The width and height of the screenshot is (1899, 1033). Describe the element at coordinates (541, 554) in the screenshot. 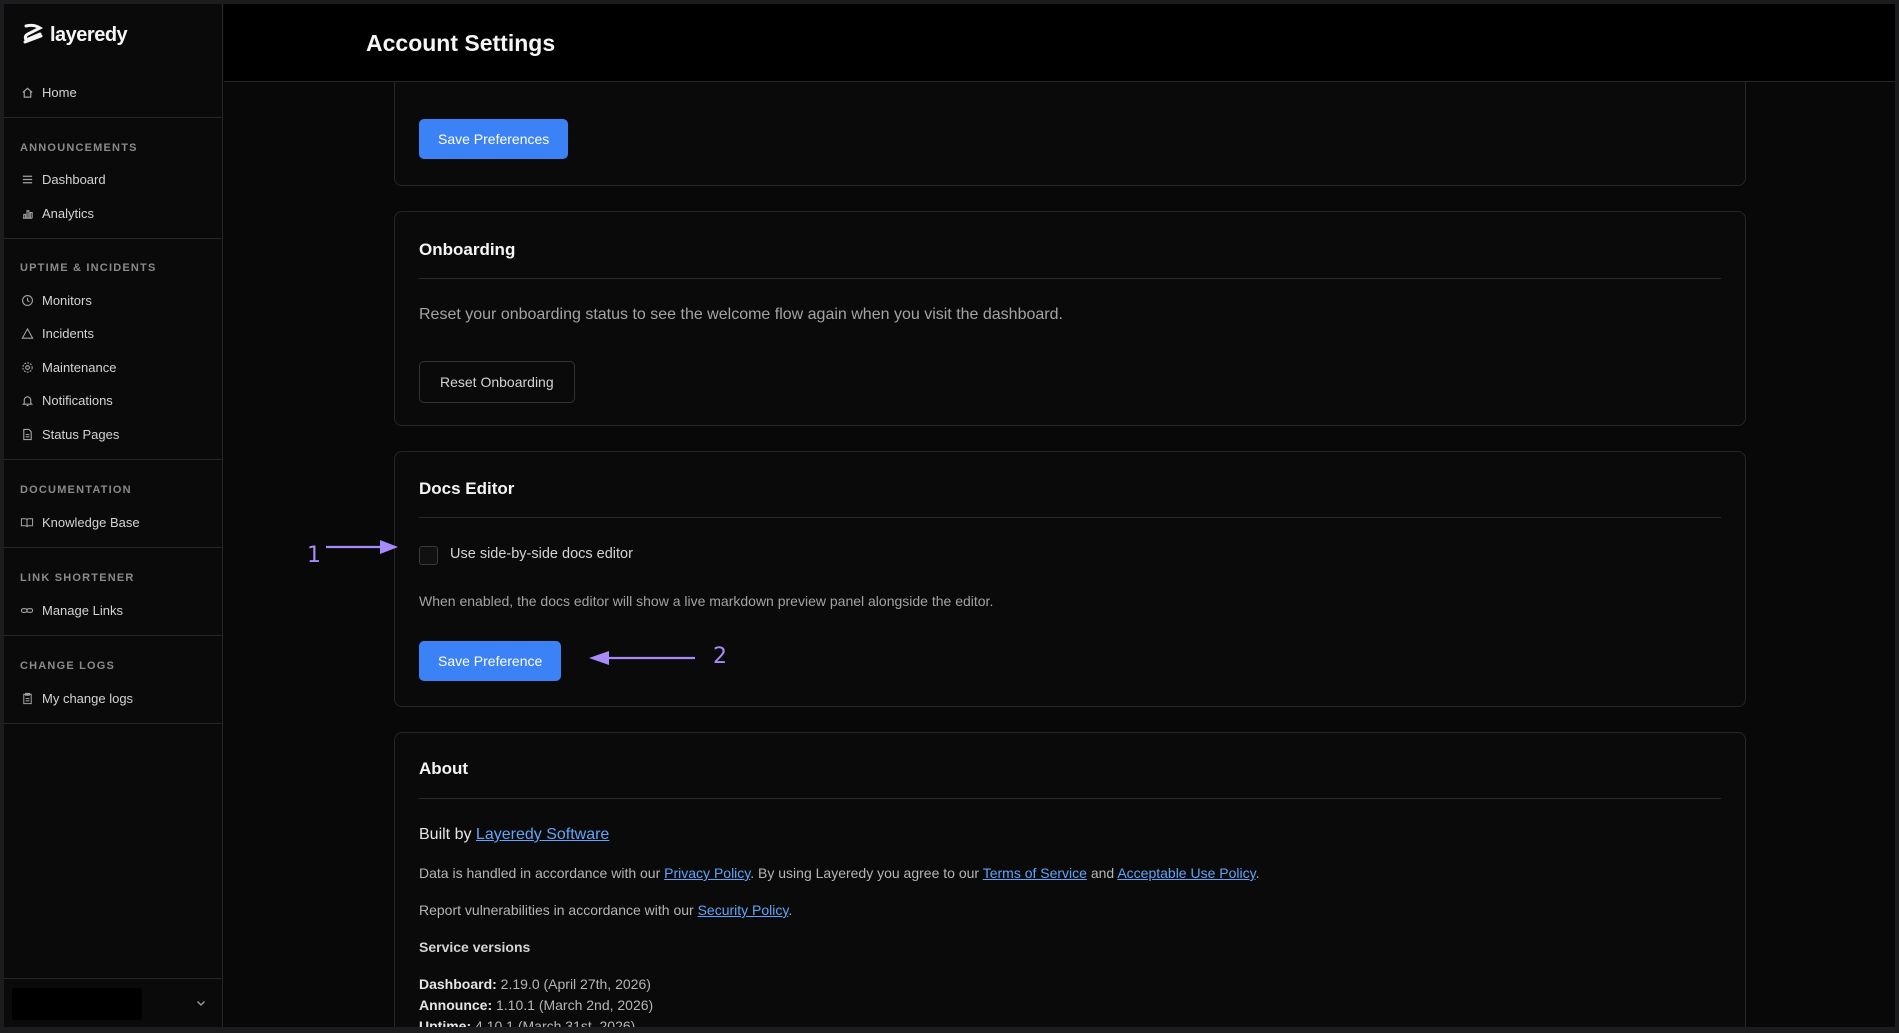

I see `side-by-side-editor-label: Use side-by-side docs editor` at that location.